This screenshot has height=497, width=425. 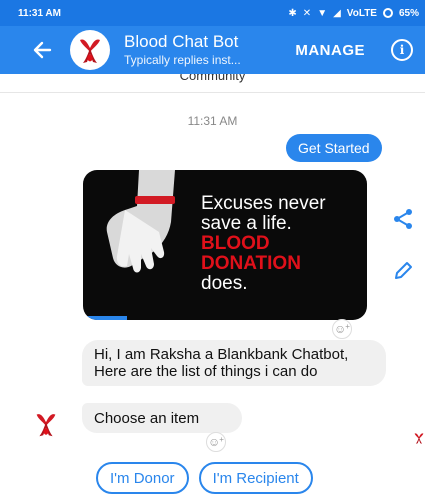 I want to click on status-bar: 11:31 AM ✱ ✕ ▼ ◢ VoLTE 65%, so click(x=212, y=13).